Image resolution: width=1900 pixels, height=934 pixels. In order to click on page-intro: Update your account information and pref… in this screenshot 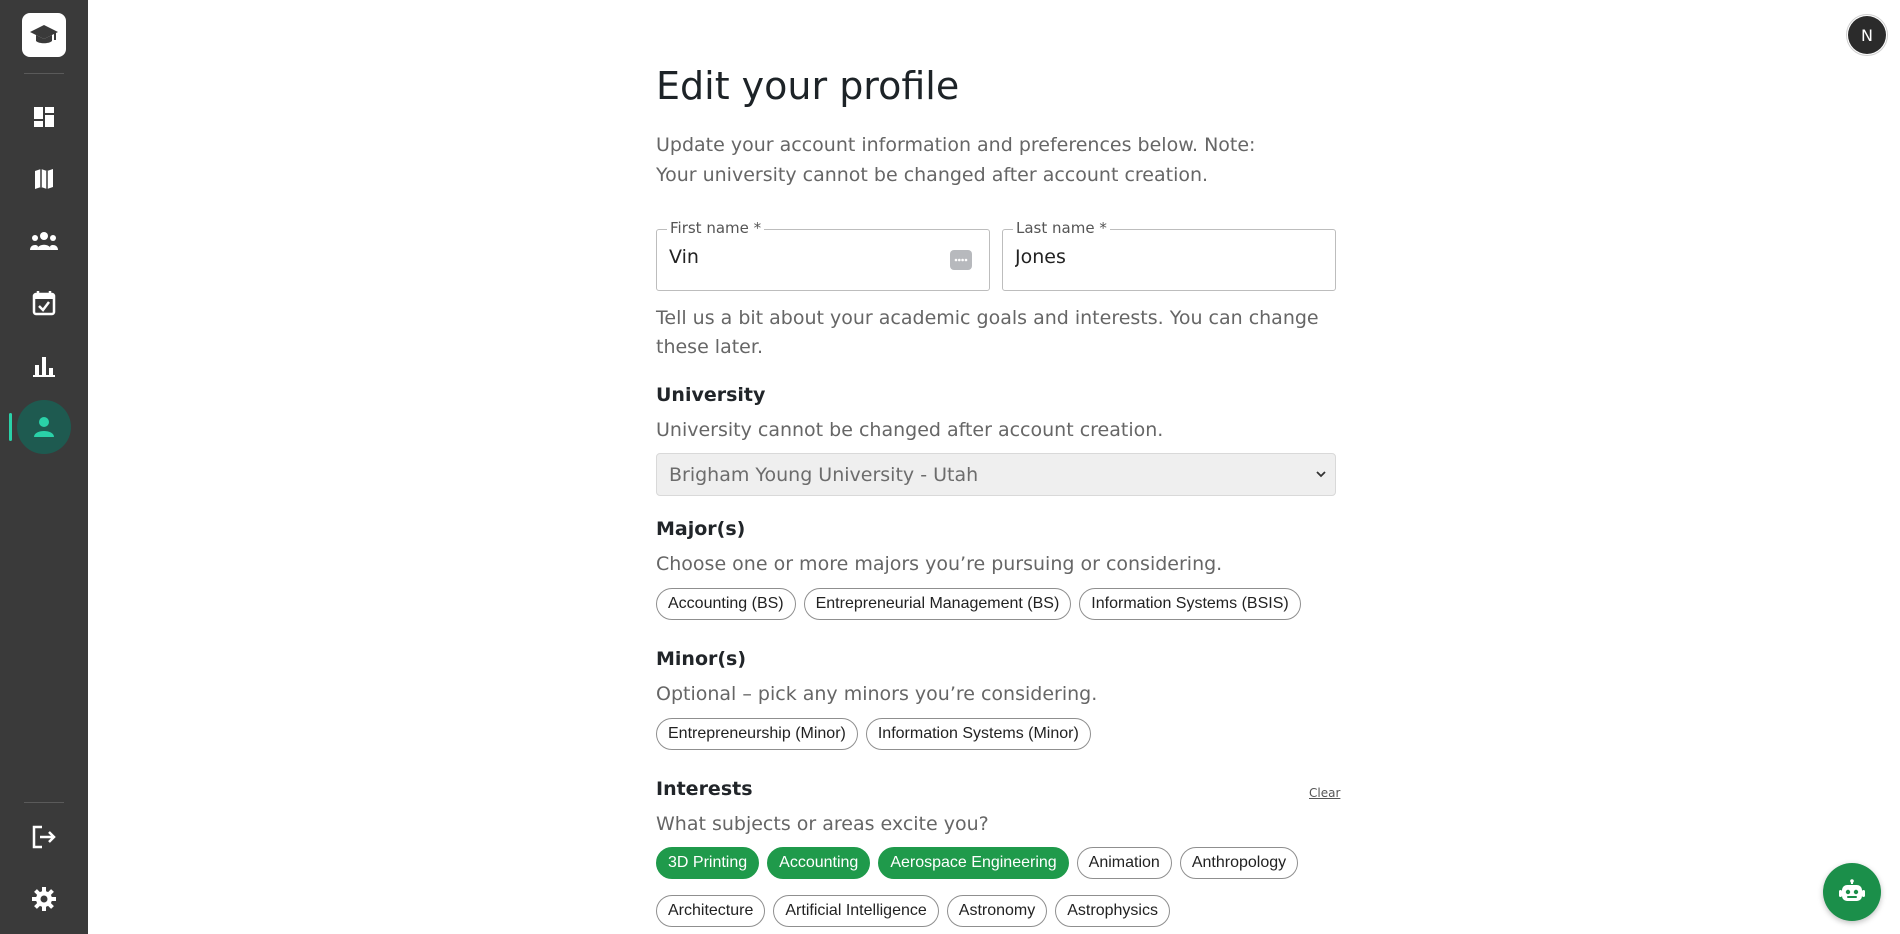, I will do `click(956, 160)`.